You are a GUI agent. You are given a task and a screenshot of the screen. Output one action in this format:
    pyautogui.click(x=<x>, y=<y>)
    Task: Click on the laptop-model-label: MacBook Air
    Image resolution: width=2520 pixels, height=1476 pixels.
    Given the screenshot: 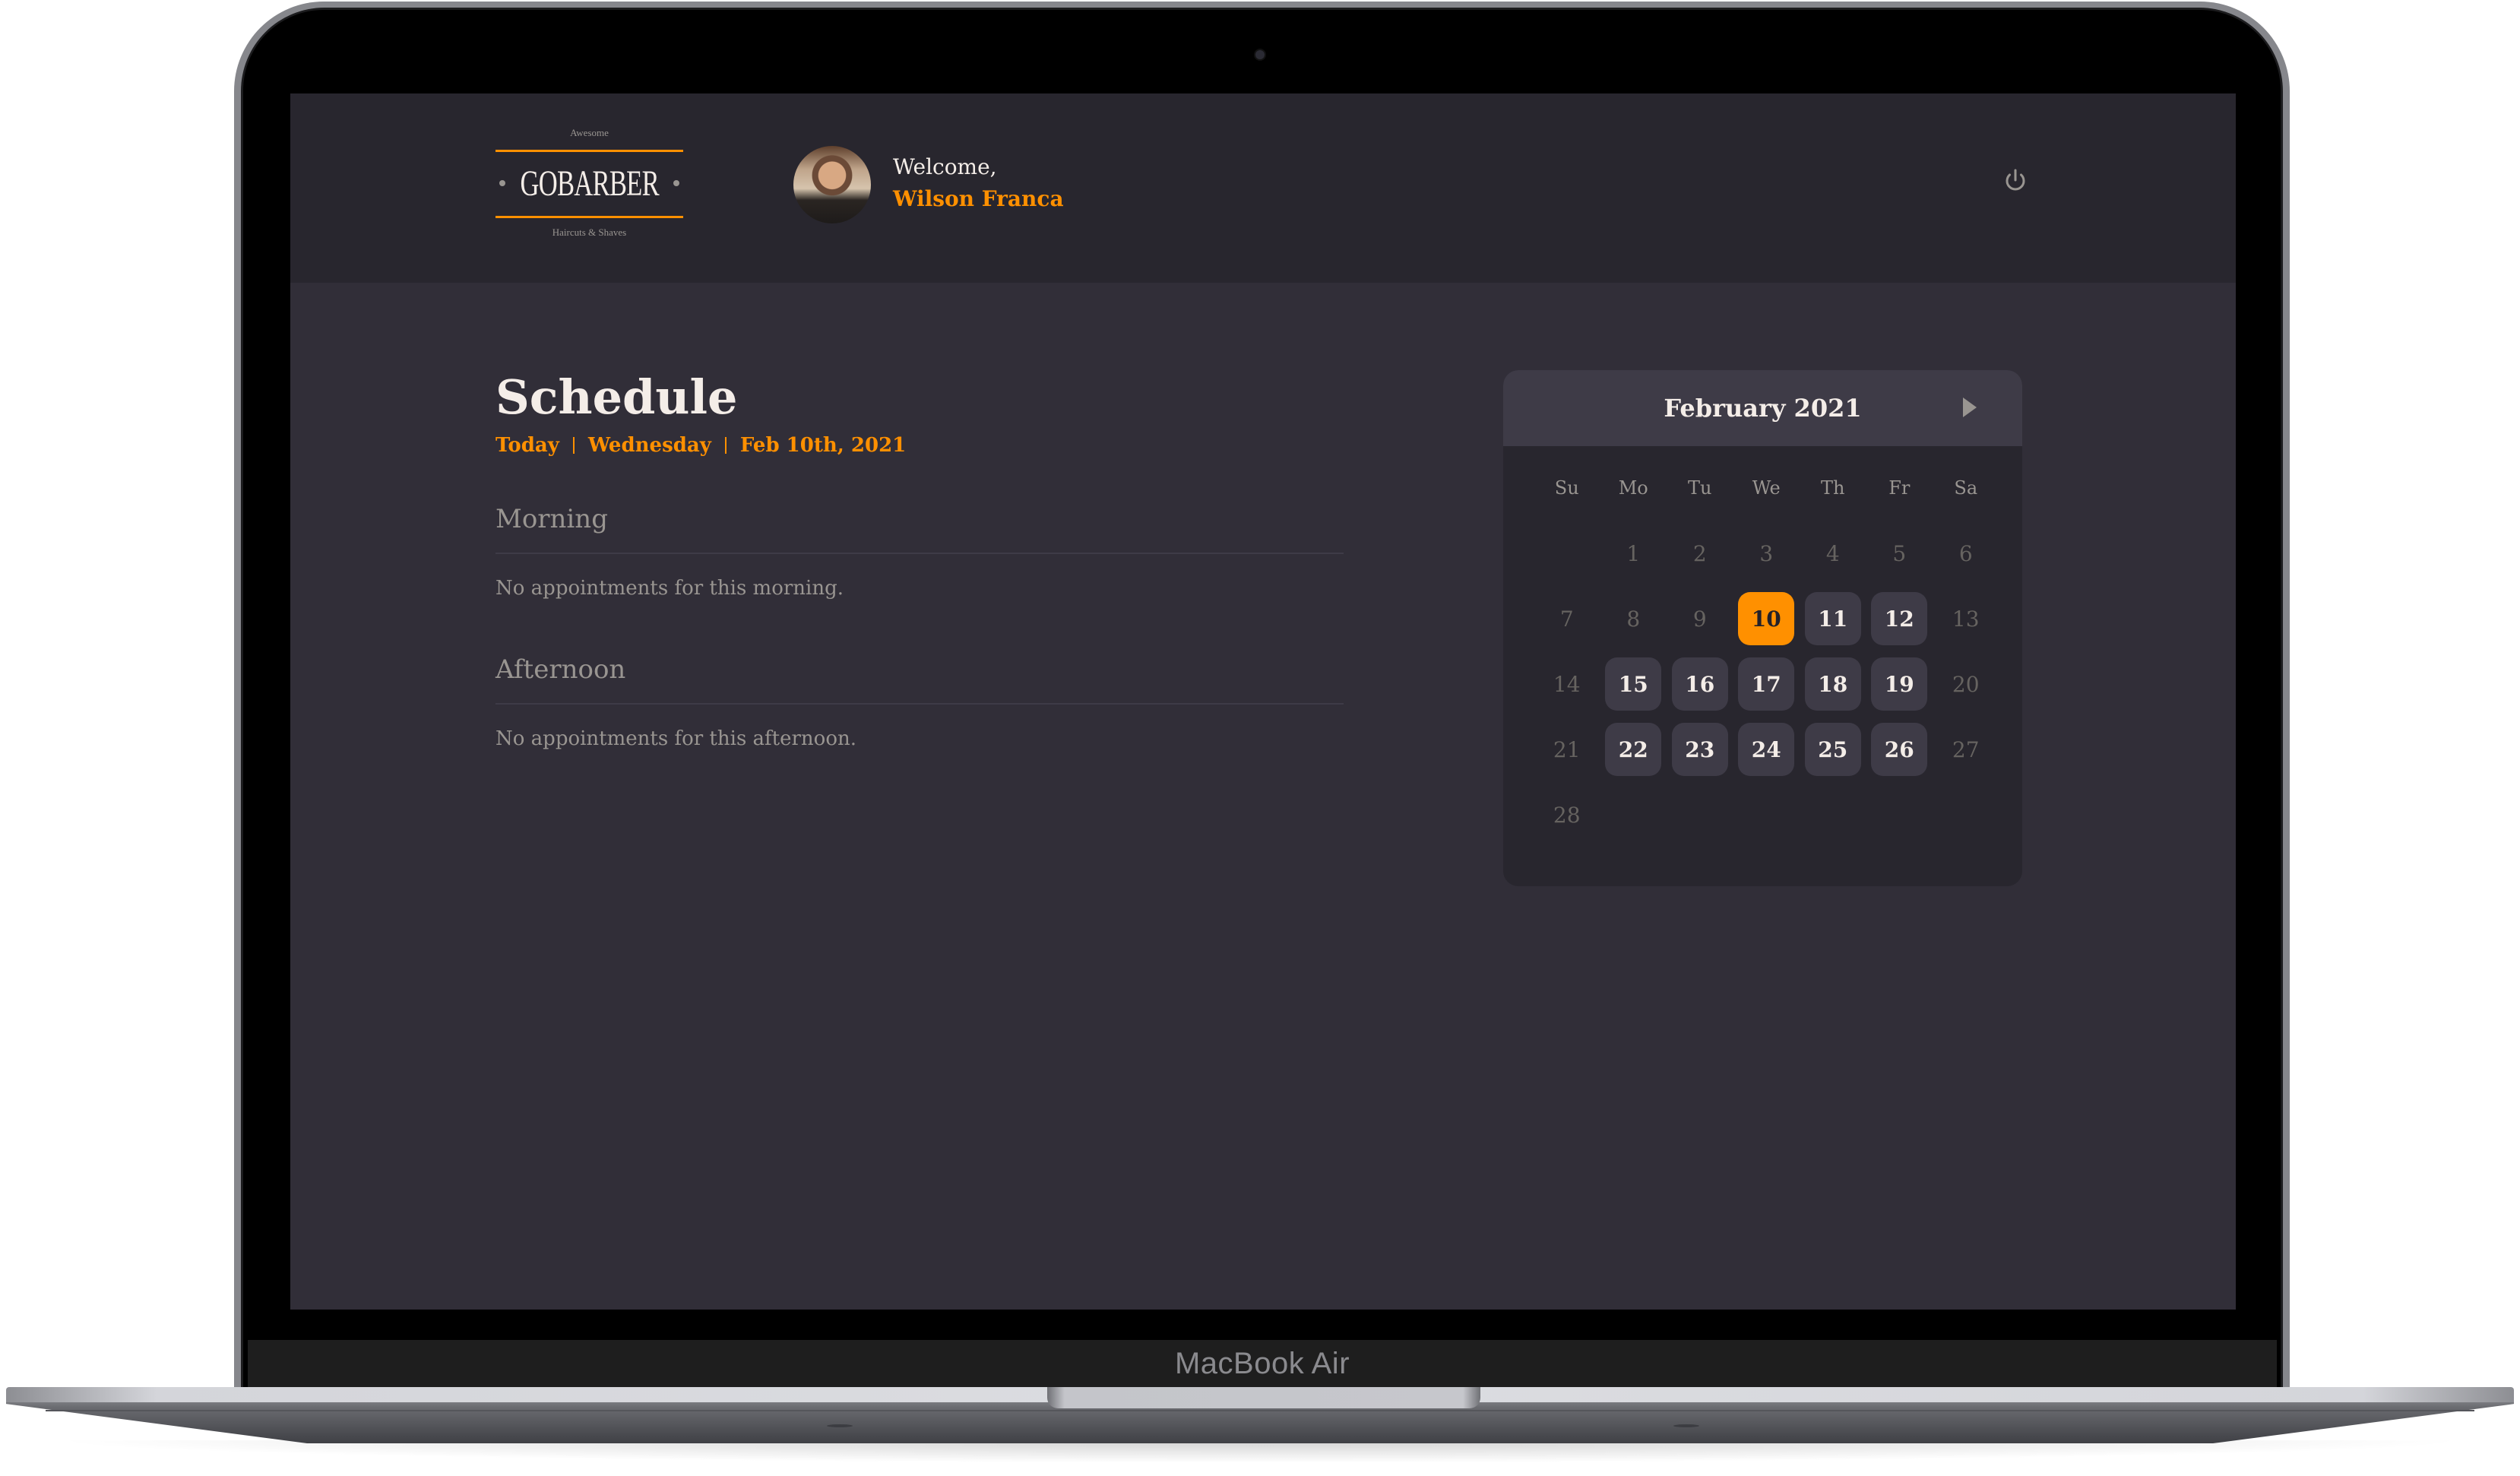 What is the action you would take?
    pyautogui.click(x=1262, y=1363)
    